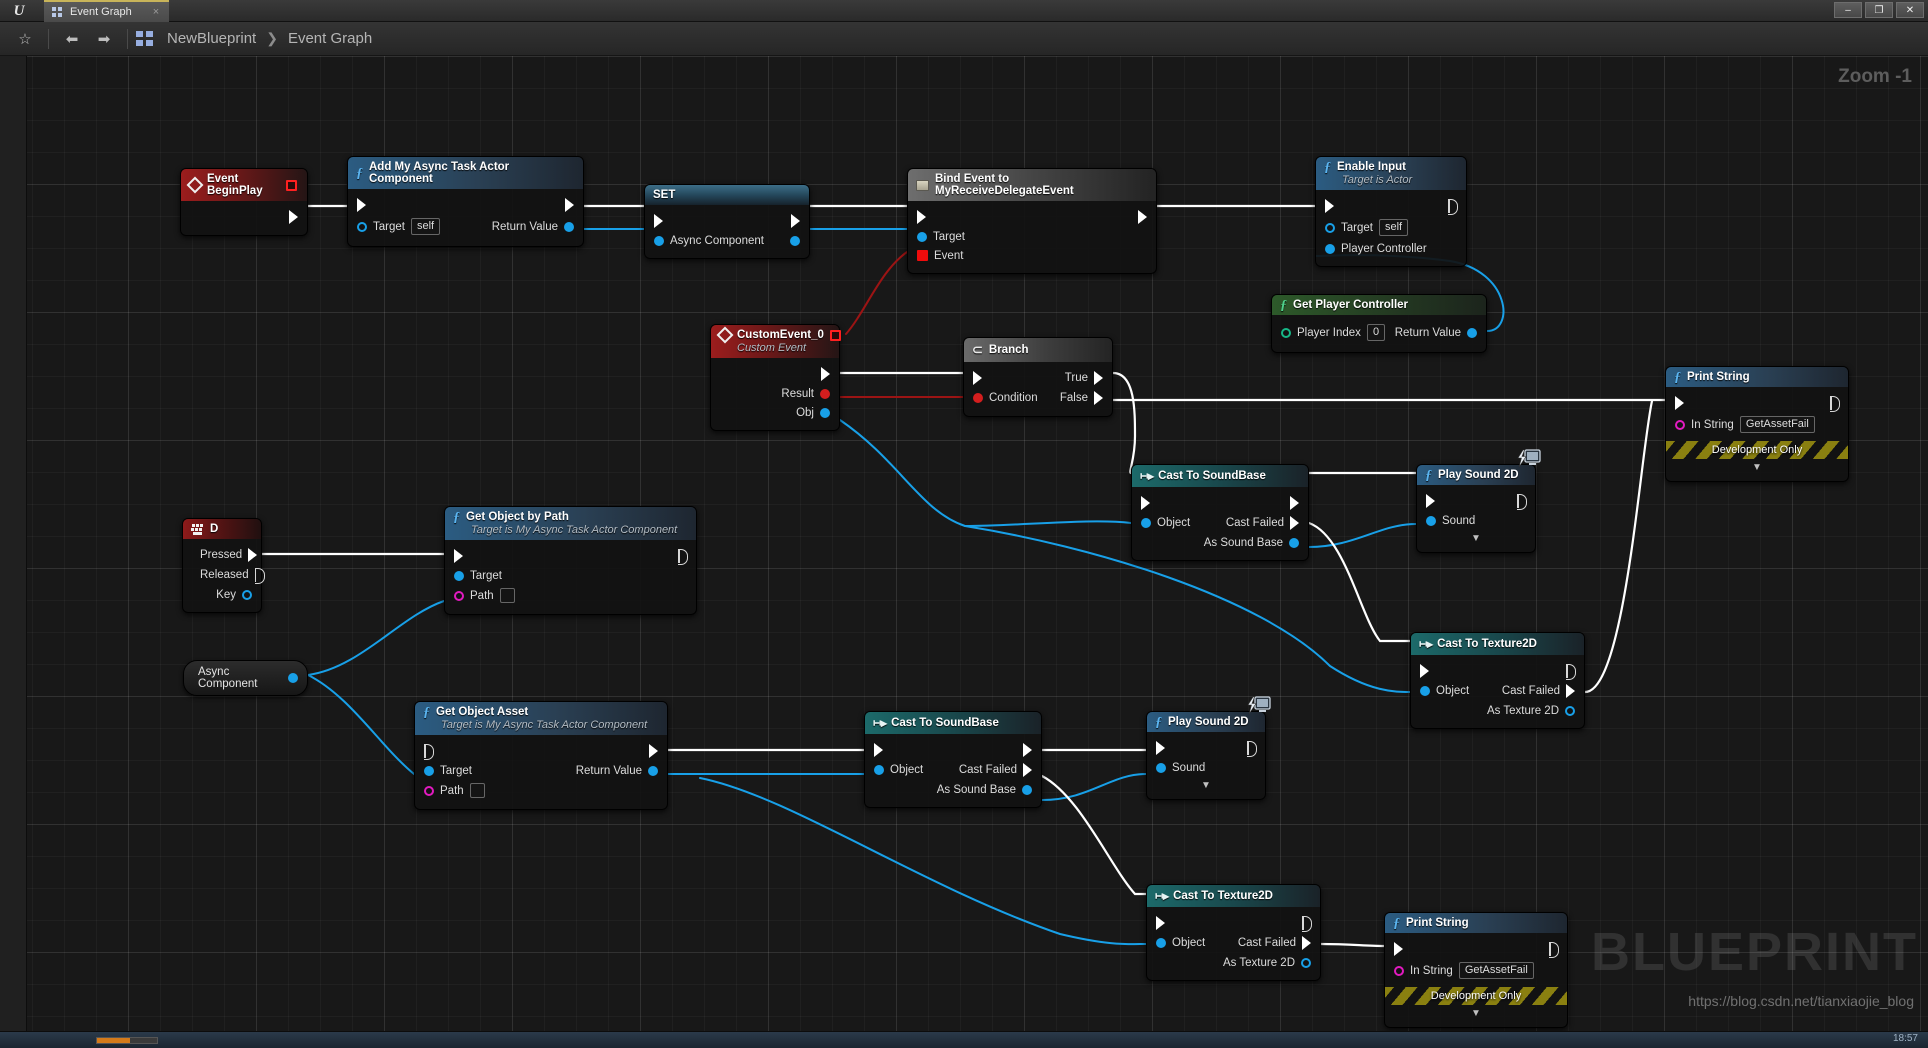 The width and height of the screenshot is (1928, 1048). I want to click on node-header: ƒ Get Object by Path, so click(570, 515).